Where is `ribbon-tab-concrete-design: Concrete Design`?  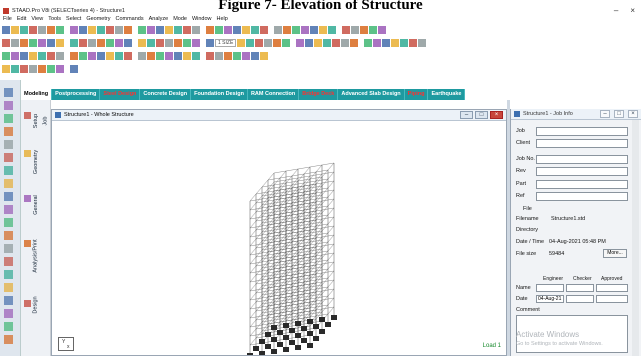
ribbon-tab-concrete-design: Concrete Design is located at coordinates (166, 94).